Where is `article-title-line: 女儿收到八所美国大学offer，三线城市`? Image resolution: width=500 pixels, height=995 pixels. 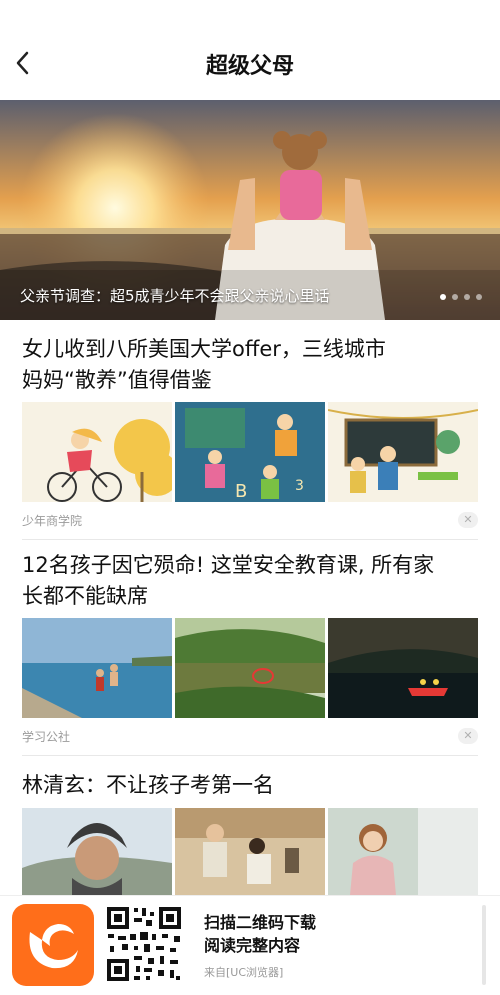 article-title-line: 女儿收到八所美国大学offer，三线城市 is located at coordinates (204, 349).